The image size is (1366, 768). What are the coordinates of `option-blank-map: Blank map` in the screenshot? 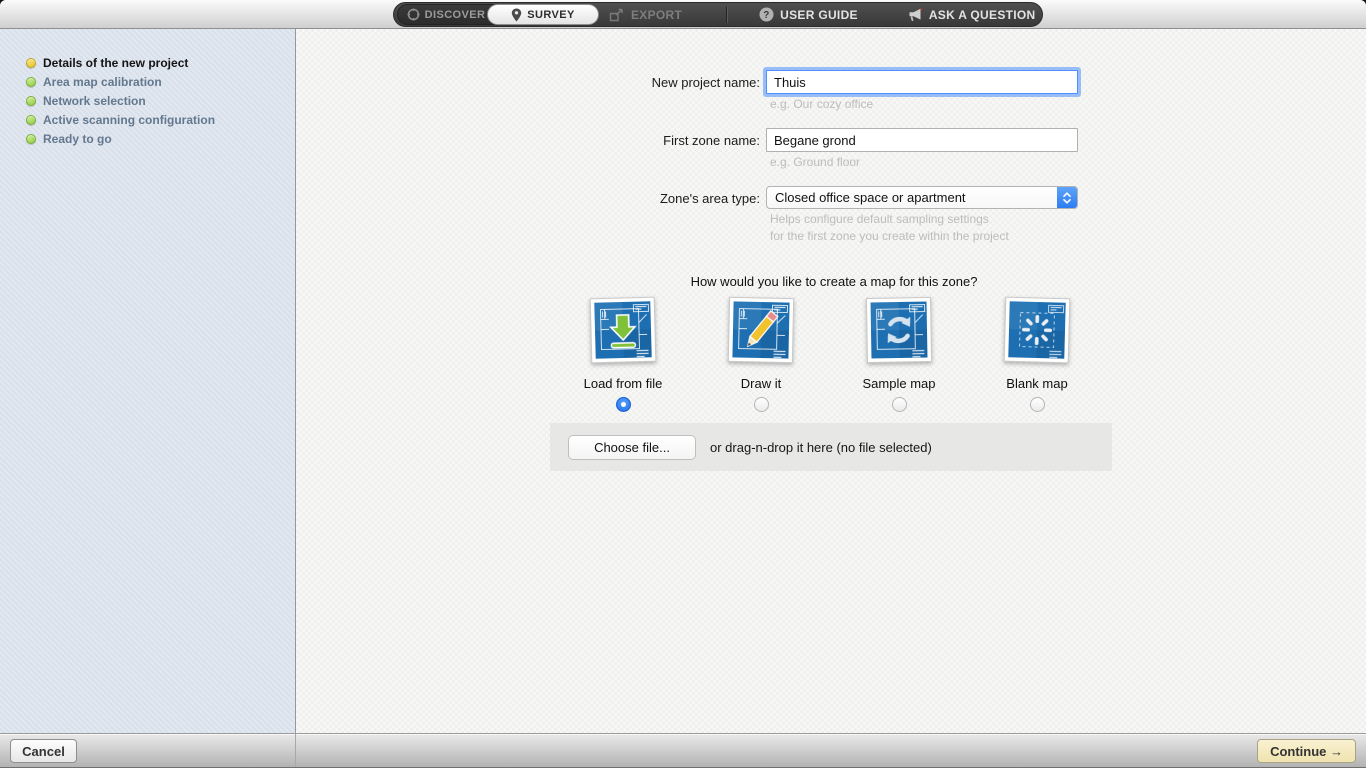 It's located at (1037, 354).